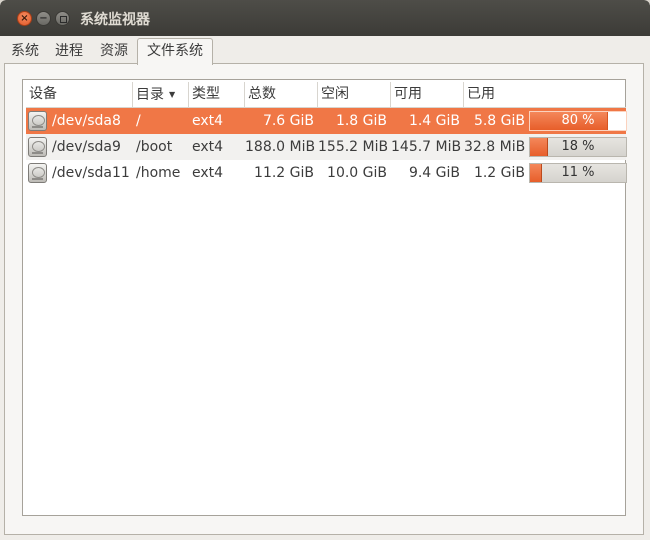 Image resolution: width=650 pixels, height=540 pixels. Describe the element at coordinates (25, 51) in the screenshot. I see `tab-system: 系统` at that location.